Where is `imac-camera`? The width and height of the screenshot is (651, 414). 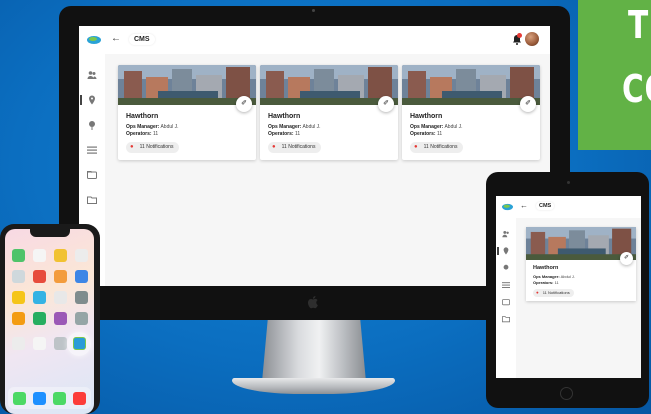 imac-camera is located at coordinates (313, 10).